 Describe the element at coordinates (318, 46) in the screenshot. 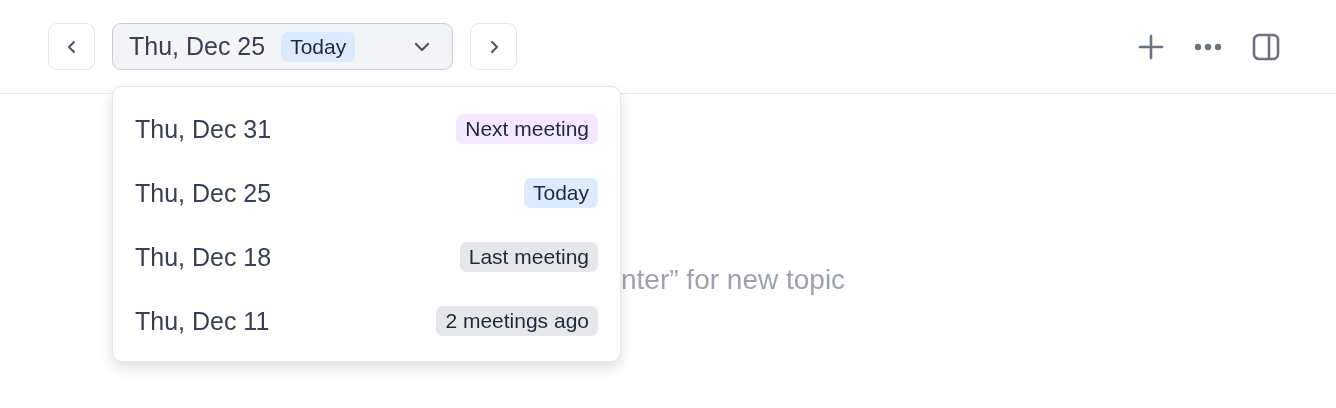

I see `today-badge: Today` at that location.